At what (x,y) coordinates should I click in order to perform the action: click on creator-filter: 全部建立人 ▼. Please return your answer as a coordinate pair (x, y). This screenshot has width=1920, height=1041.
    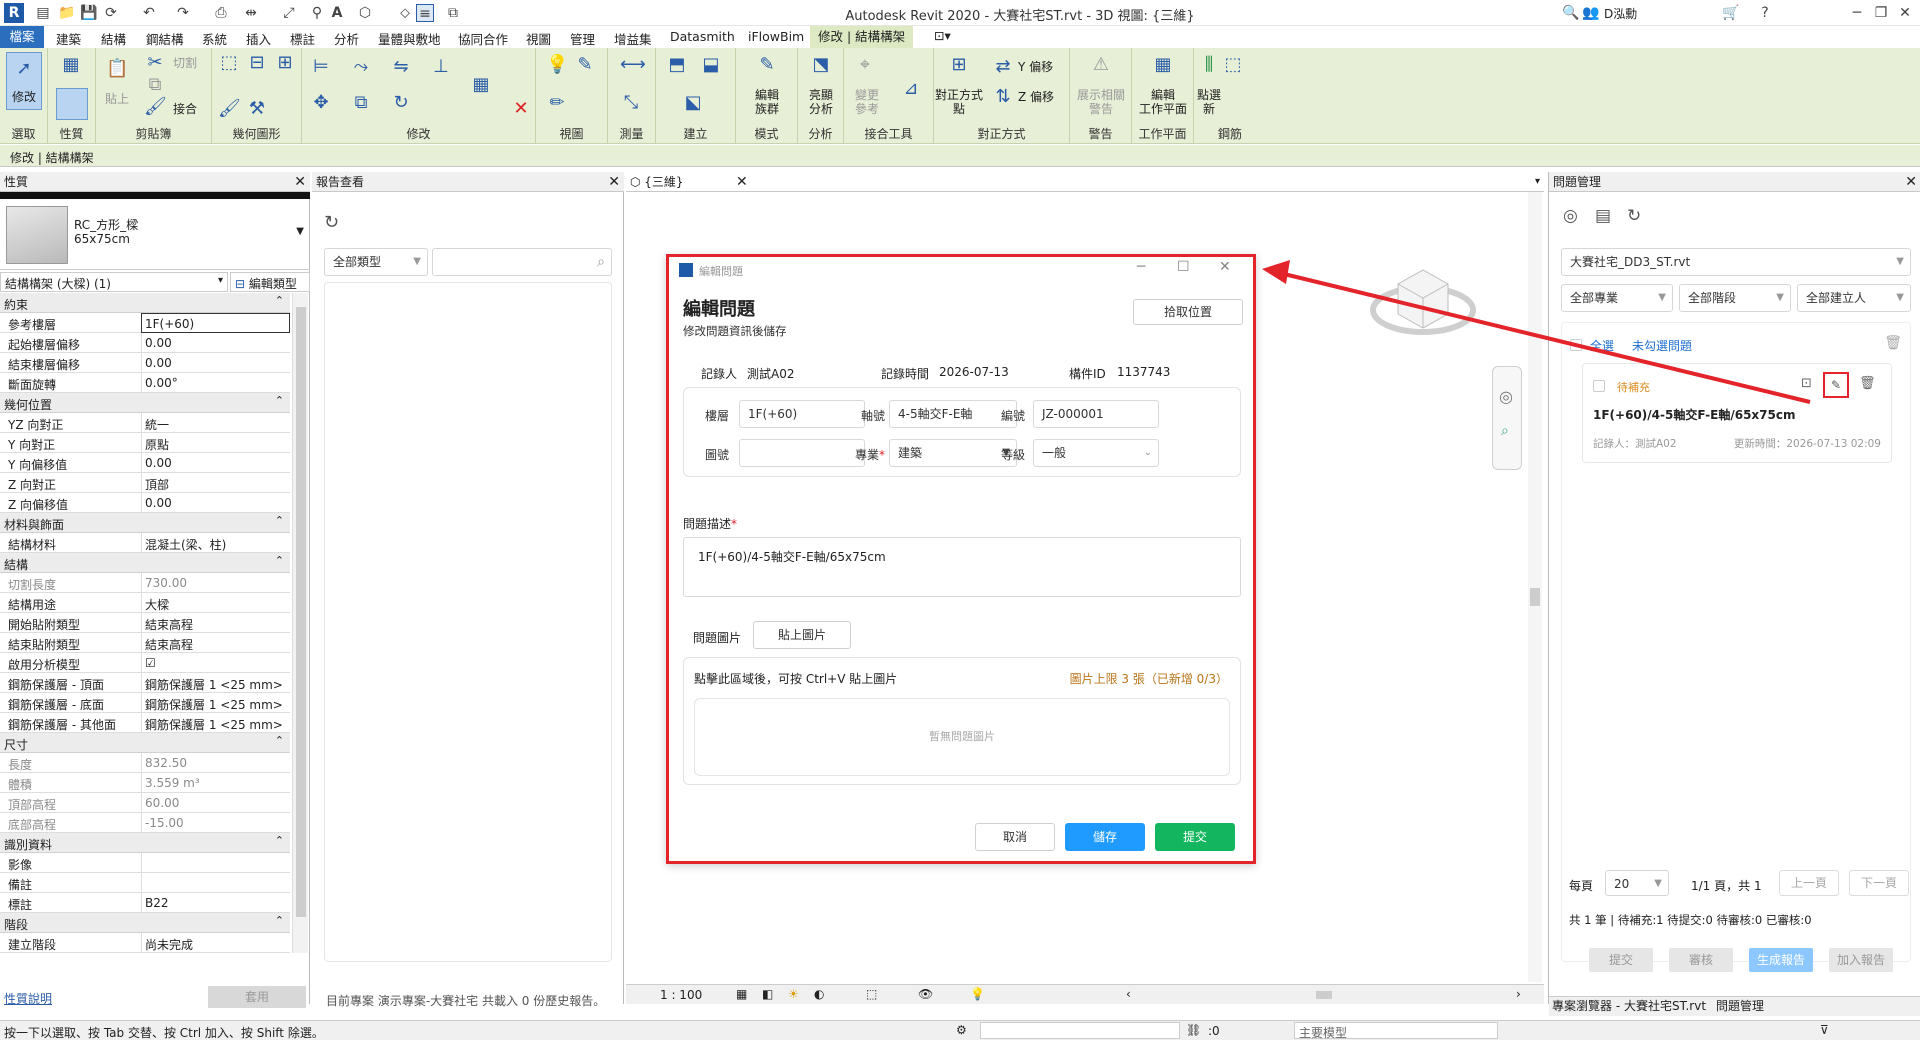
    Looking at the image, I should click on (1854, 298).